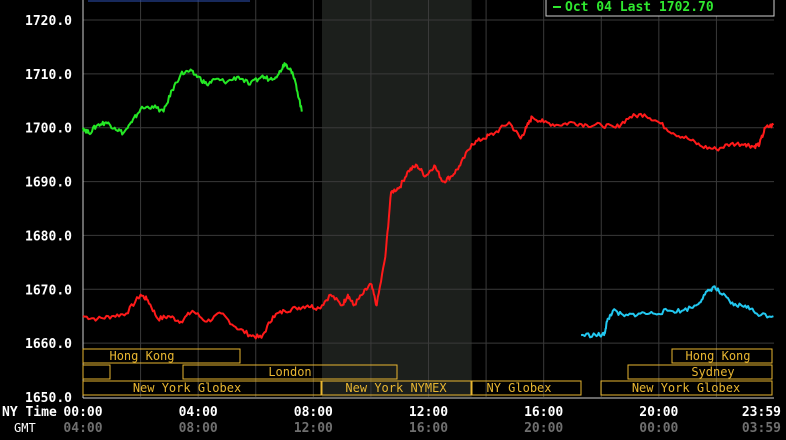 The height and width of the screenshot is (440, 786). Describe the element at coordinates (428, 428) in the screenshot. I see `x-tick-label-gmt: 16:00` at that location.